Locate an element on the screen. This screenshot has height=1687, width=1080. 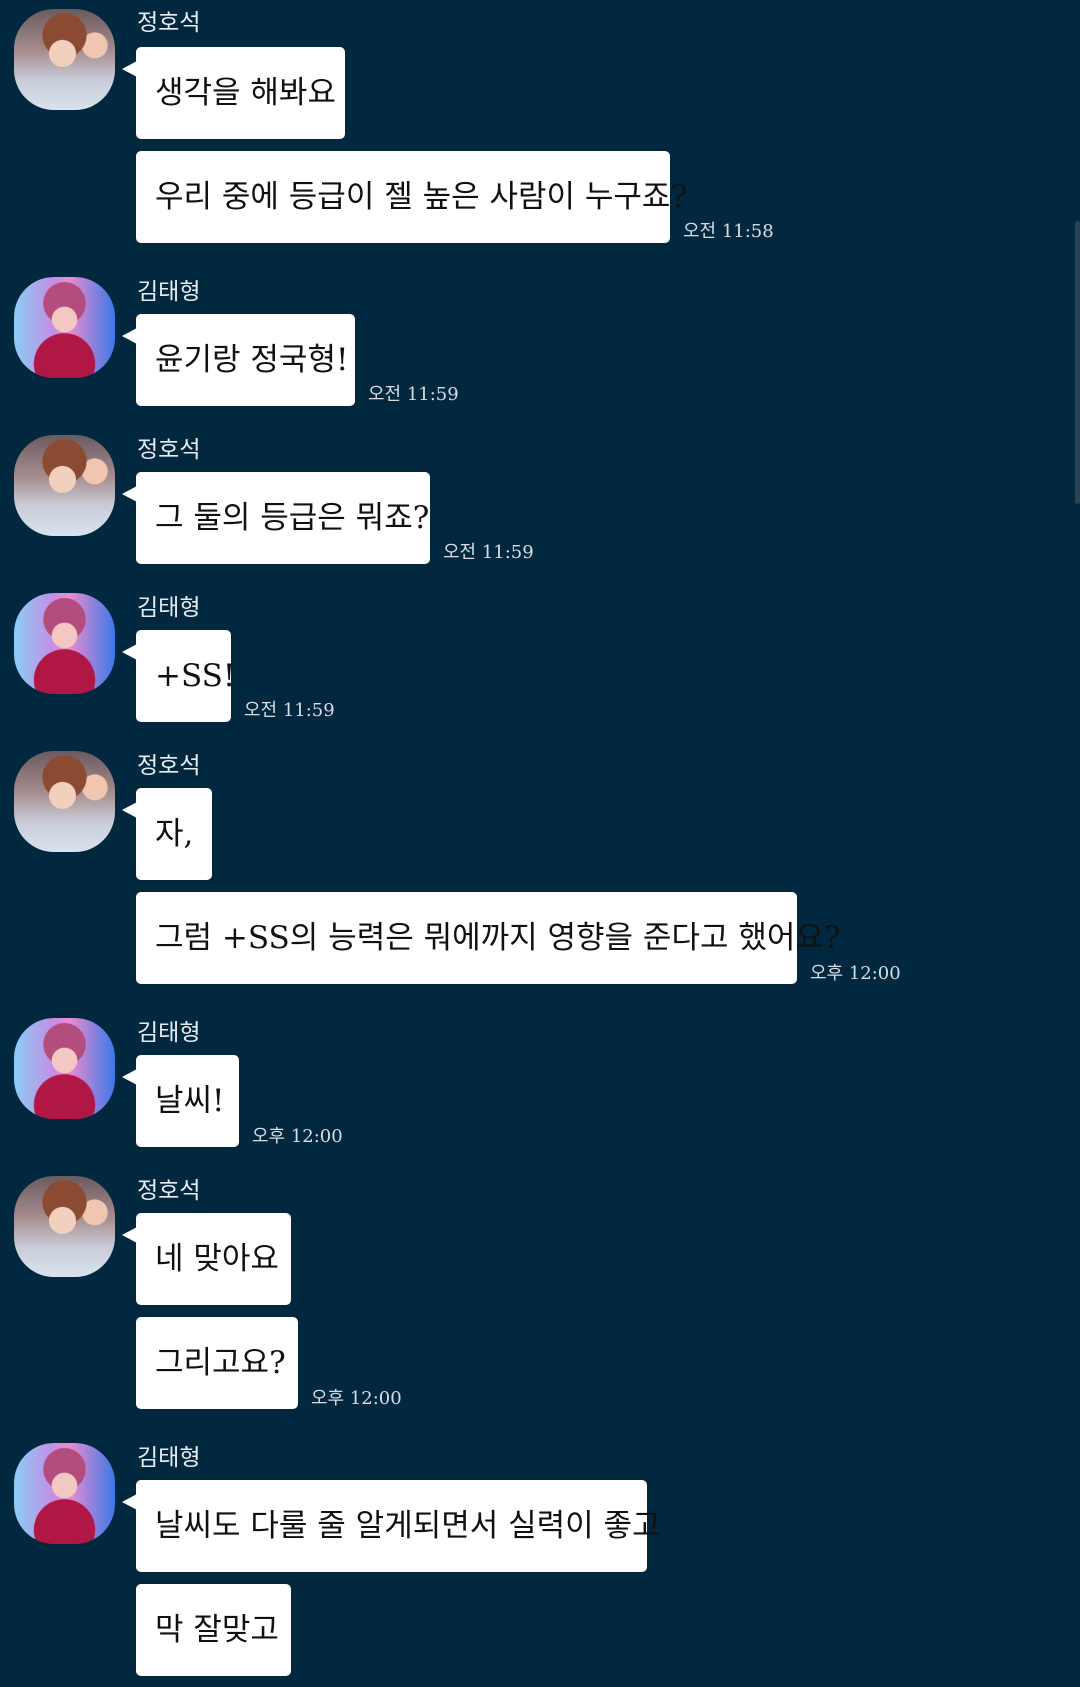
message-bubble: 그 둘의 등급은 뭐죠? is located at coordinates (276, 518).